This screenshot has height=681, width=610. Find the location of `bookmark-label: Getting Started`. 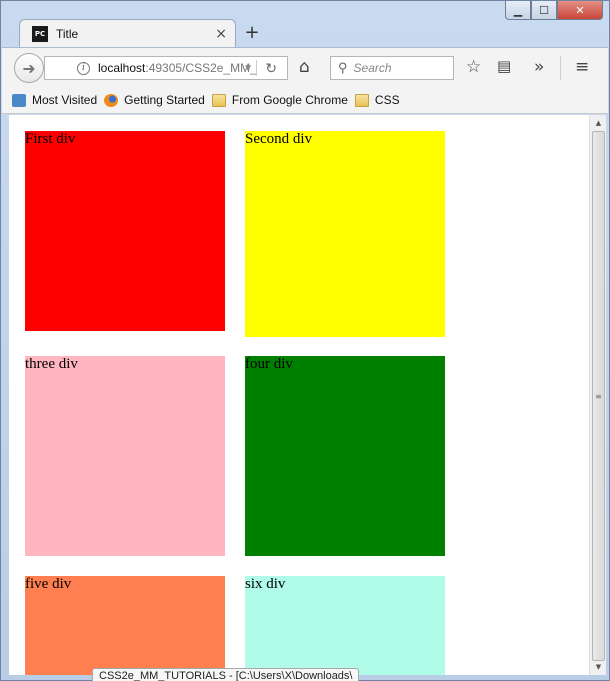

bookmark-label: Getting Started is located at coordinates (164, 100).